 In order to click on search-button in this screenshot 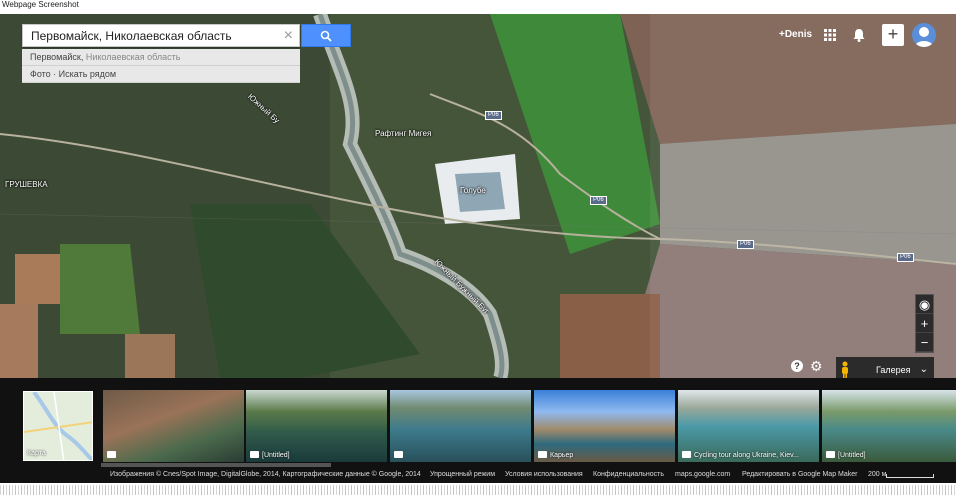, I will do `click(326, 35)`.